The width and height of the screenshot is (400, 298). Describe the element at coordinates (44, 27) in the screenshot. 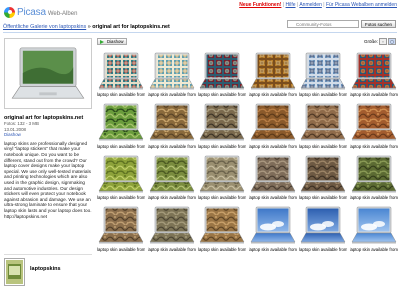

I see `gallery-link: Öffentliche Galerie von laptopskins` at that location.